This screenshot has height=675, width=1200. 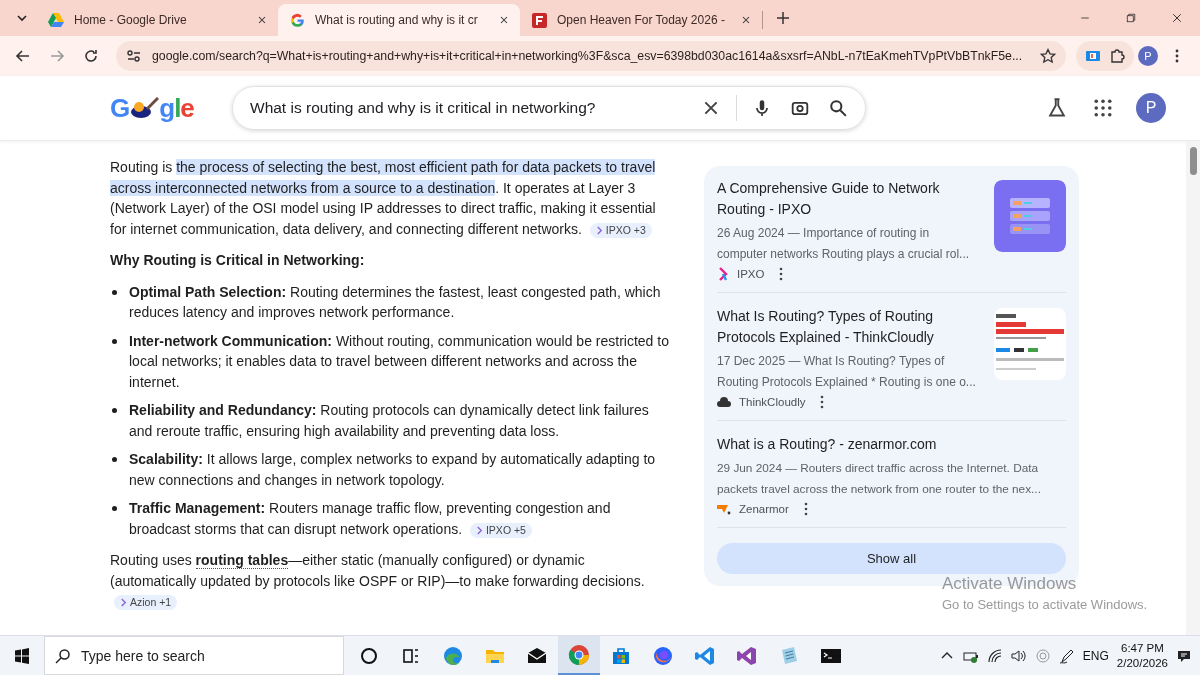 What do you see at coordinates (176, 108) in the screenshot?
I see `logo-text: gle` at bounding box center [176, 108].